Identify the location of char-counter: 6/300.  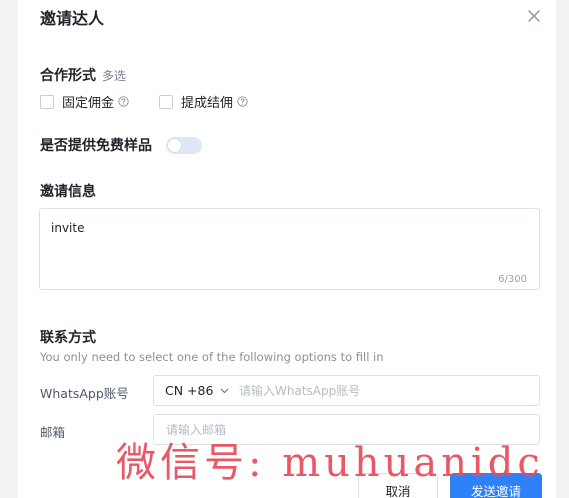
(512, 279).